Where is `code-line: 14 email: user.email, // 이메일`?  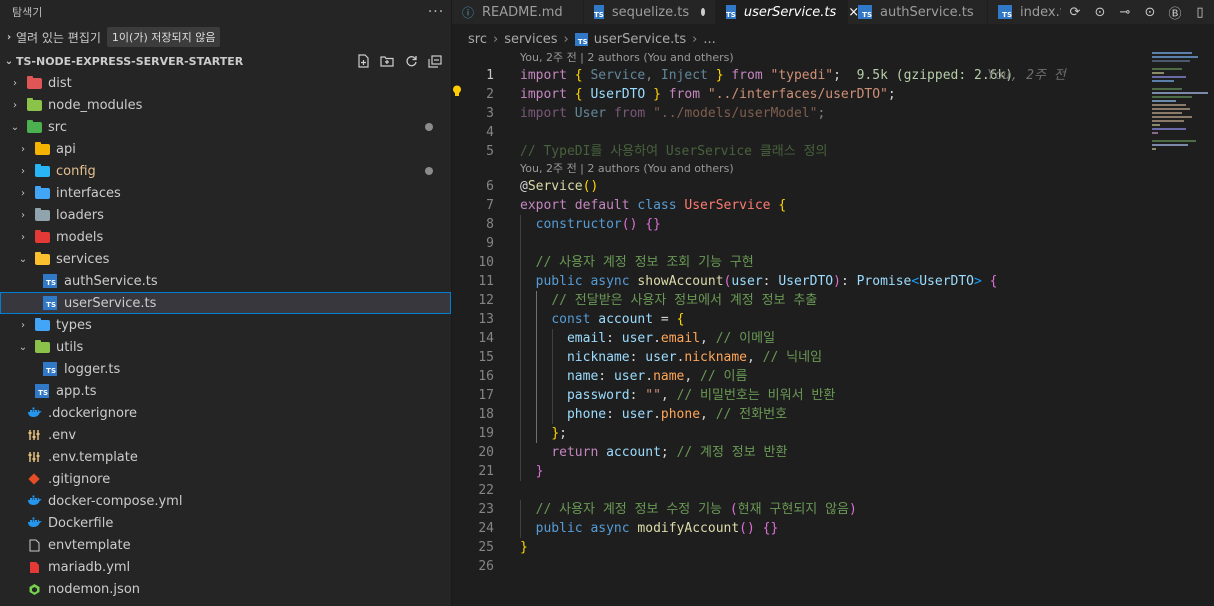
code-line: 14 email: user.email, // 이메일 is located at coordinates (627, 338).